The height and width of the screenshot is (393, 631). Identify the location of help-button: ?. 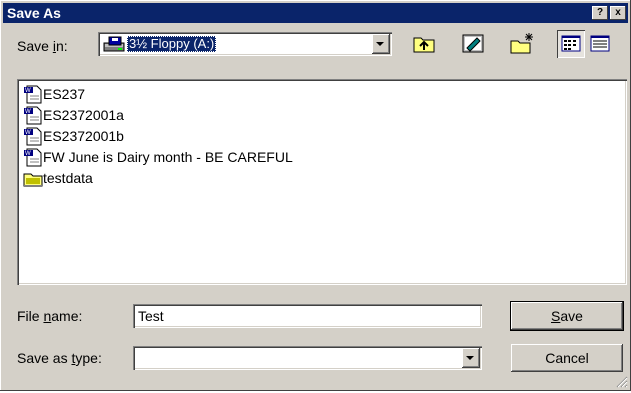
(600, 13).